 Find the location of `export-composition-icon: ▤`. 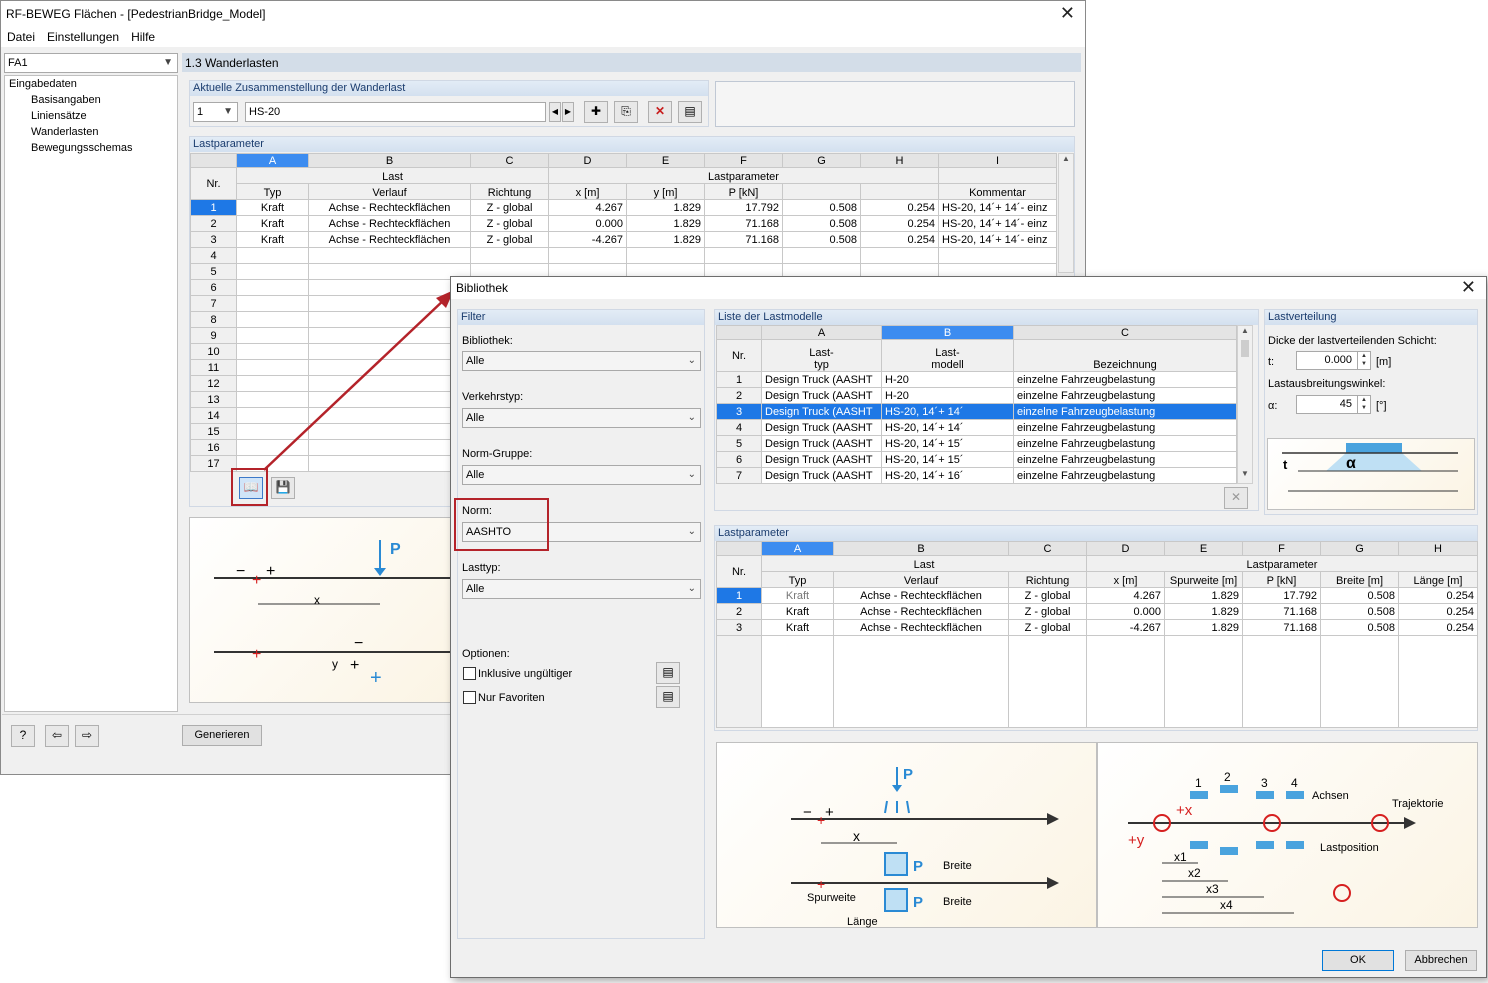

export-composition-icon: ▤ is located at coordinates (690, 112).